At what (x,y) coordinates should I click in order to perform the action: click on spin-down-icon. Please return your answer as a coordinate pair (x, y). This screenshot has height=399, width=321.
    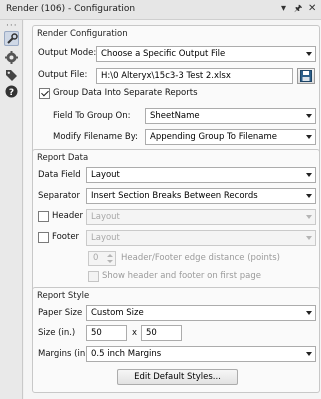
    Looking at the image, I should click on (110, 261).